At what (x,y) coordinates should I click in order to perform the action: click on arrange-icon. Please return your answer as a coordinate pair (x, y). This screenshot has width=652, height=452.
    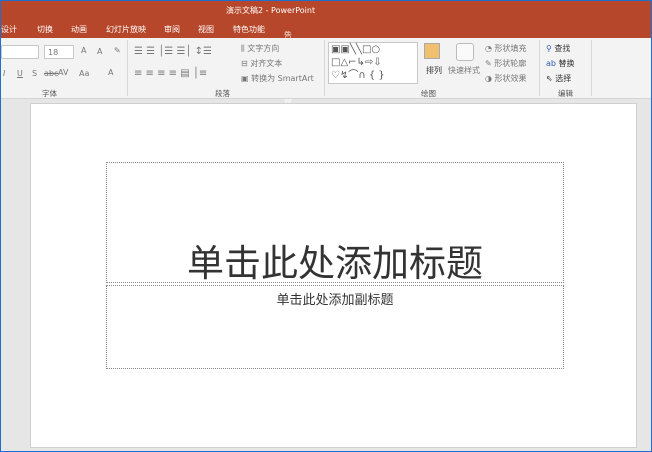
    Looking at the image, I should click on (432, 51).